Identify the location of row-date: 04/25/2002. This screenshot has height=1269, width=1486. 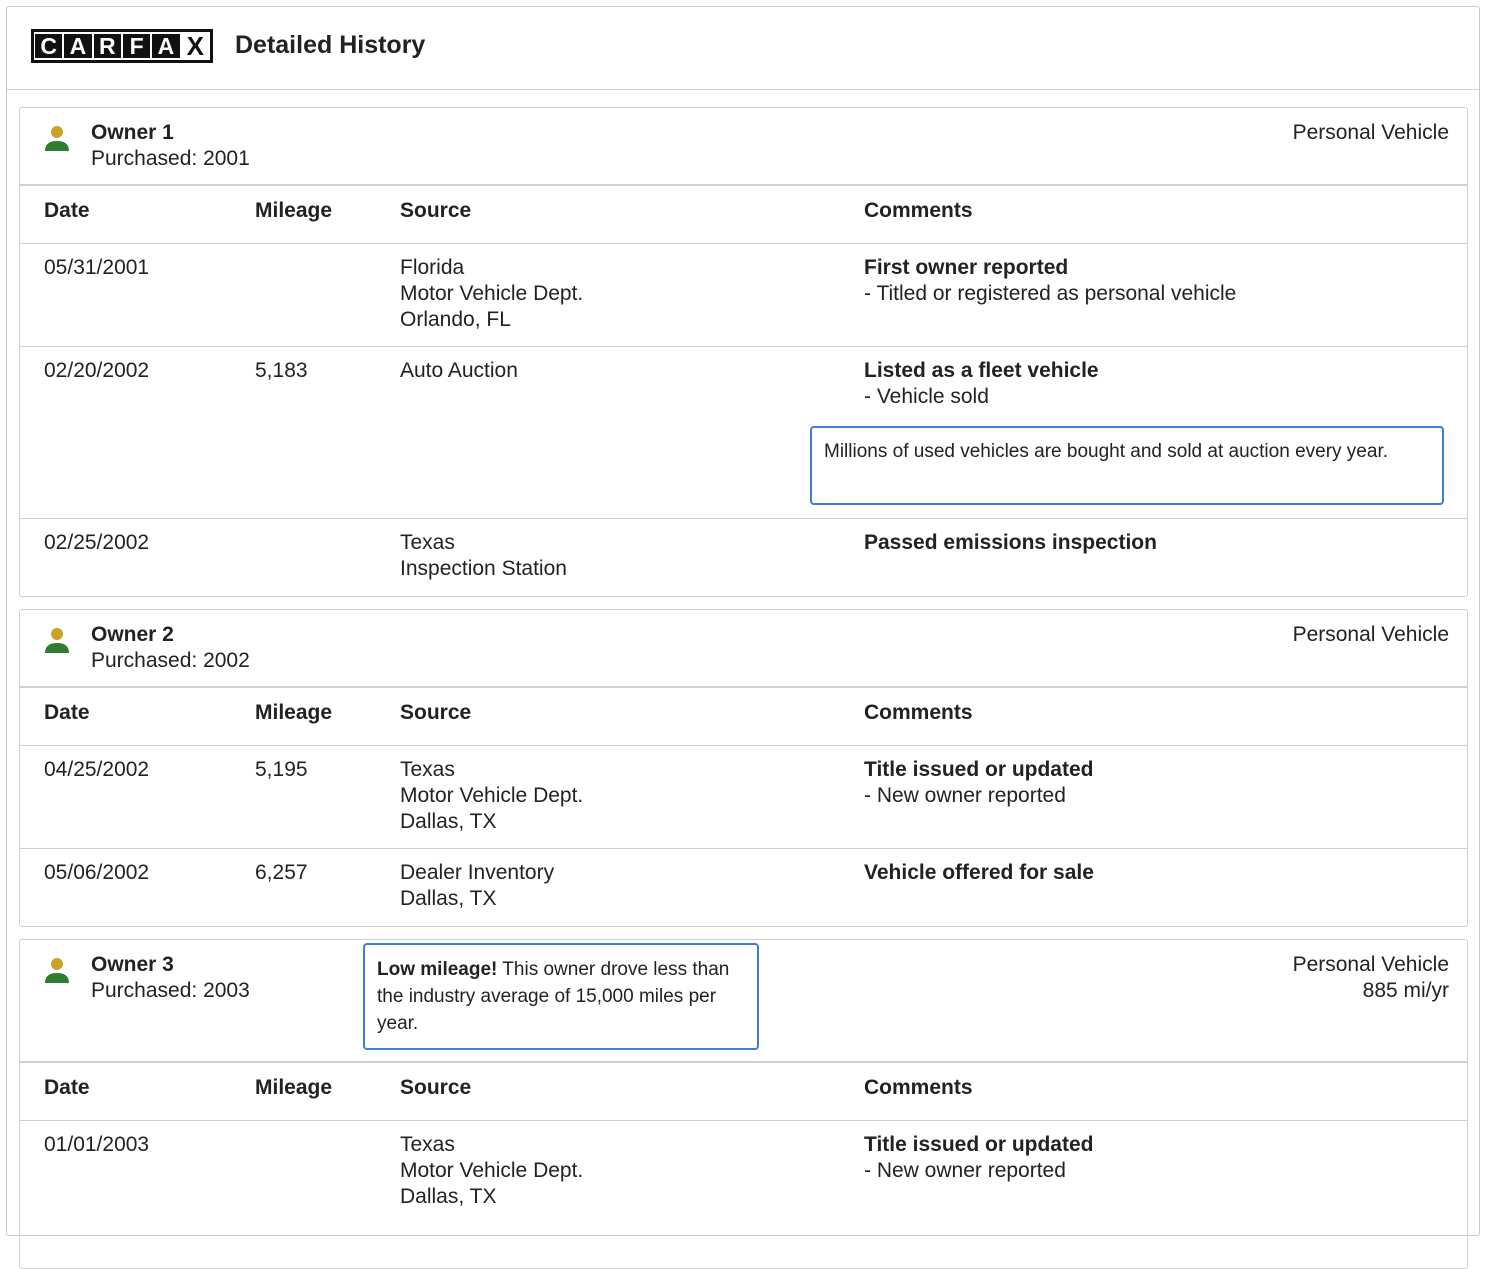
(97, 769).